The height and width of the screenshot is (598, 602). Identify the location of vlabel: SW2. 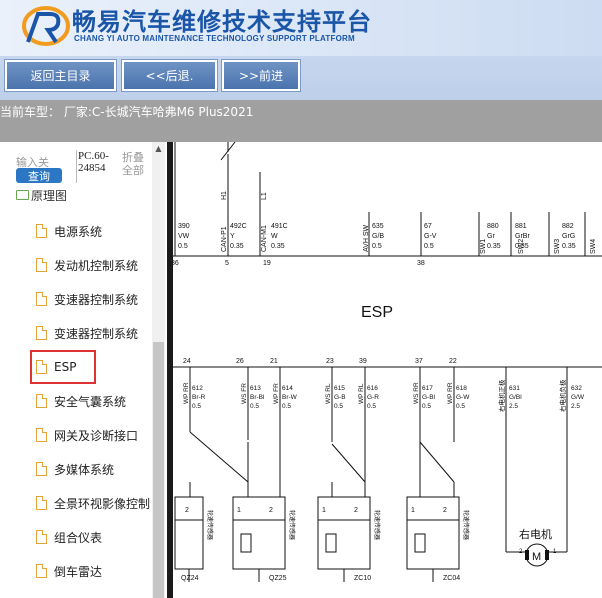
(521, 246).